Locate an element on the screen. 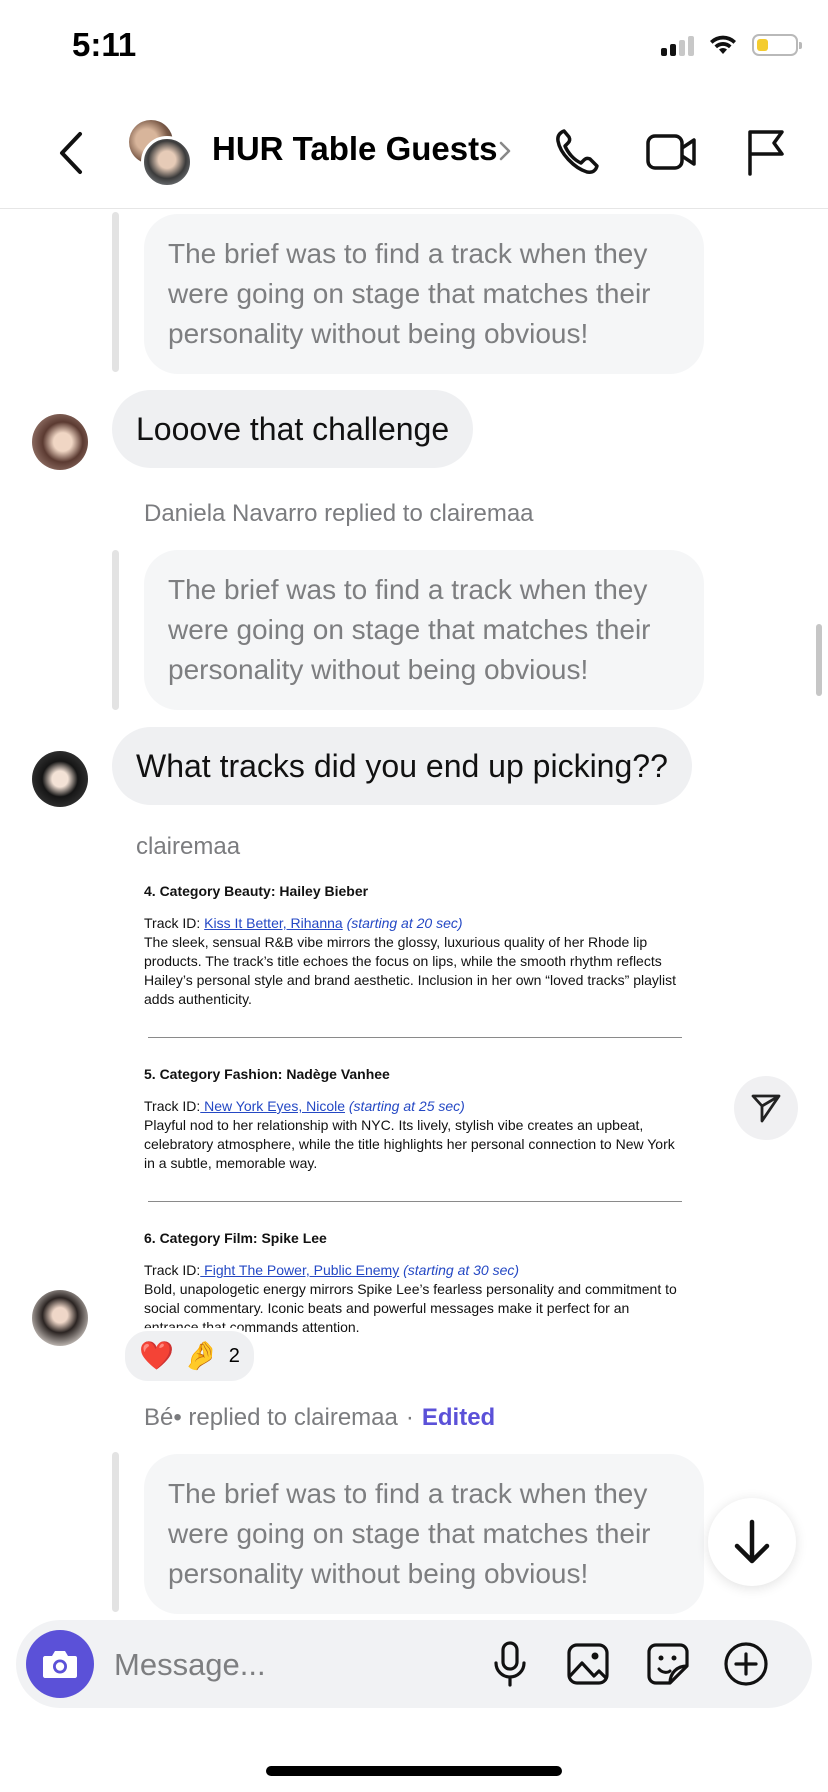 Image resolution: width=828 pixels, height=1792 pixels. chat-header: HUR Table Guests is located at coordinates (414, 154).